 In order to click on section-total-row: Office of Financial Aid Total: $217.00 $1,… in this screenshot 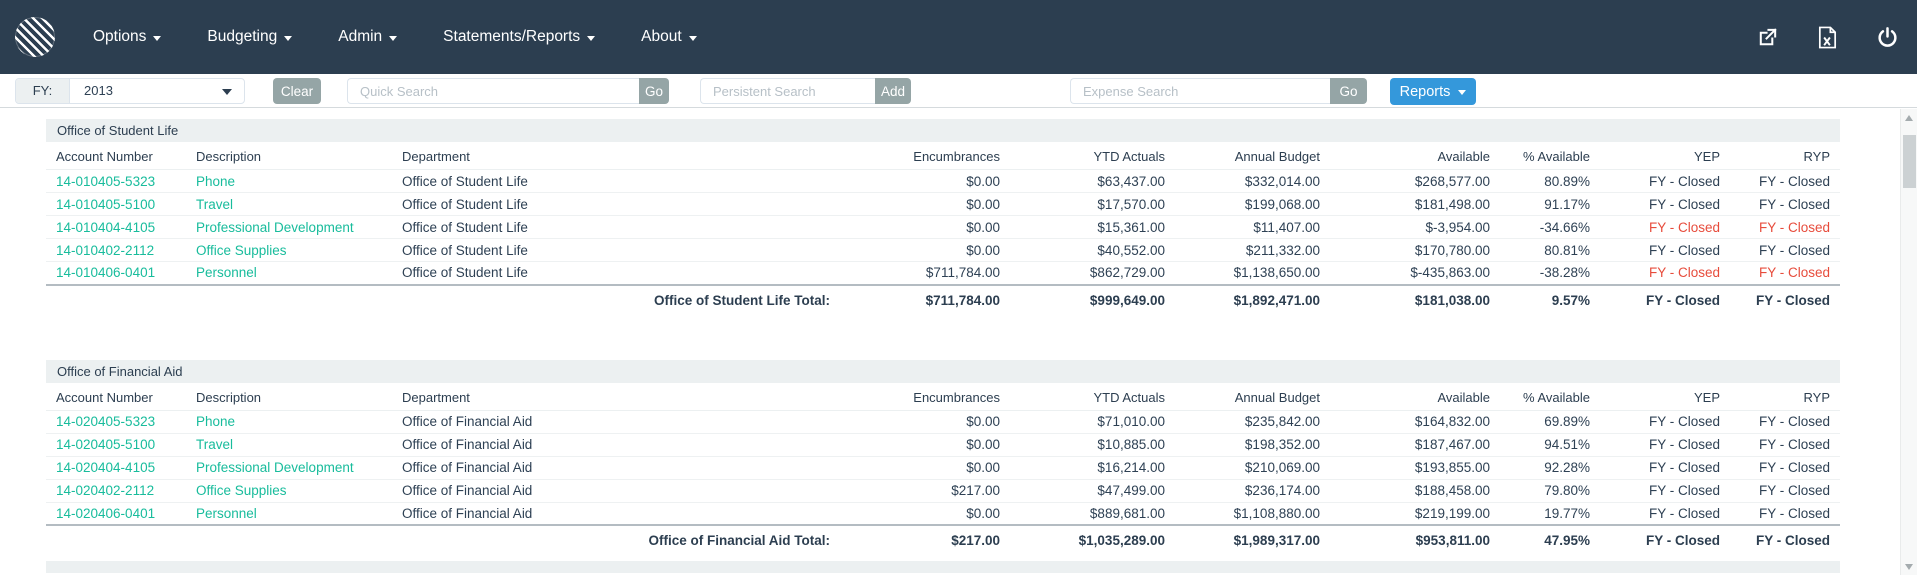, I will do `click(943, 539)`.